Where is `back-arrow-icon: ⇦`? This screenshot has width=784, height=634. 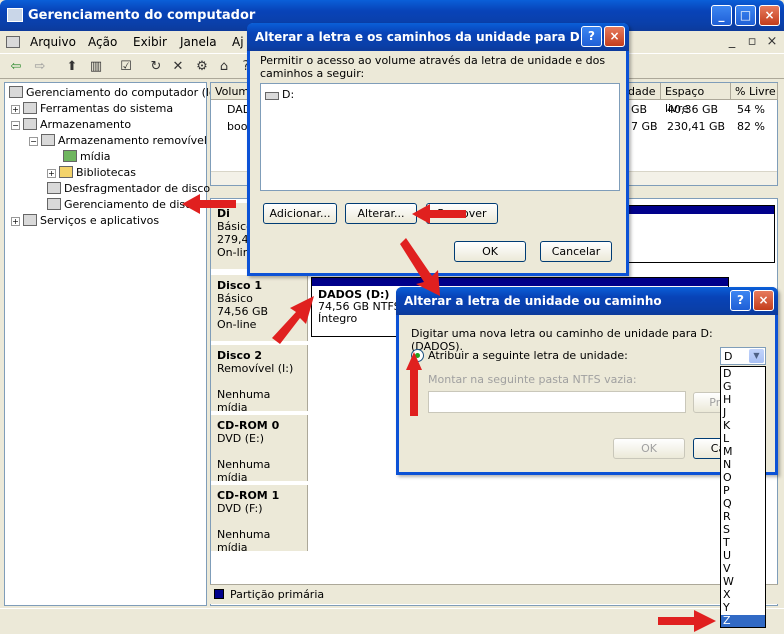 back-arrow-icon: ⇦ is located at coordinates (16, 67).